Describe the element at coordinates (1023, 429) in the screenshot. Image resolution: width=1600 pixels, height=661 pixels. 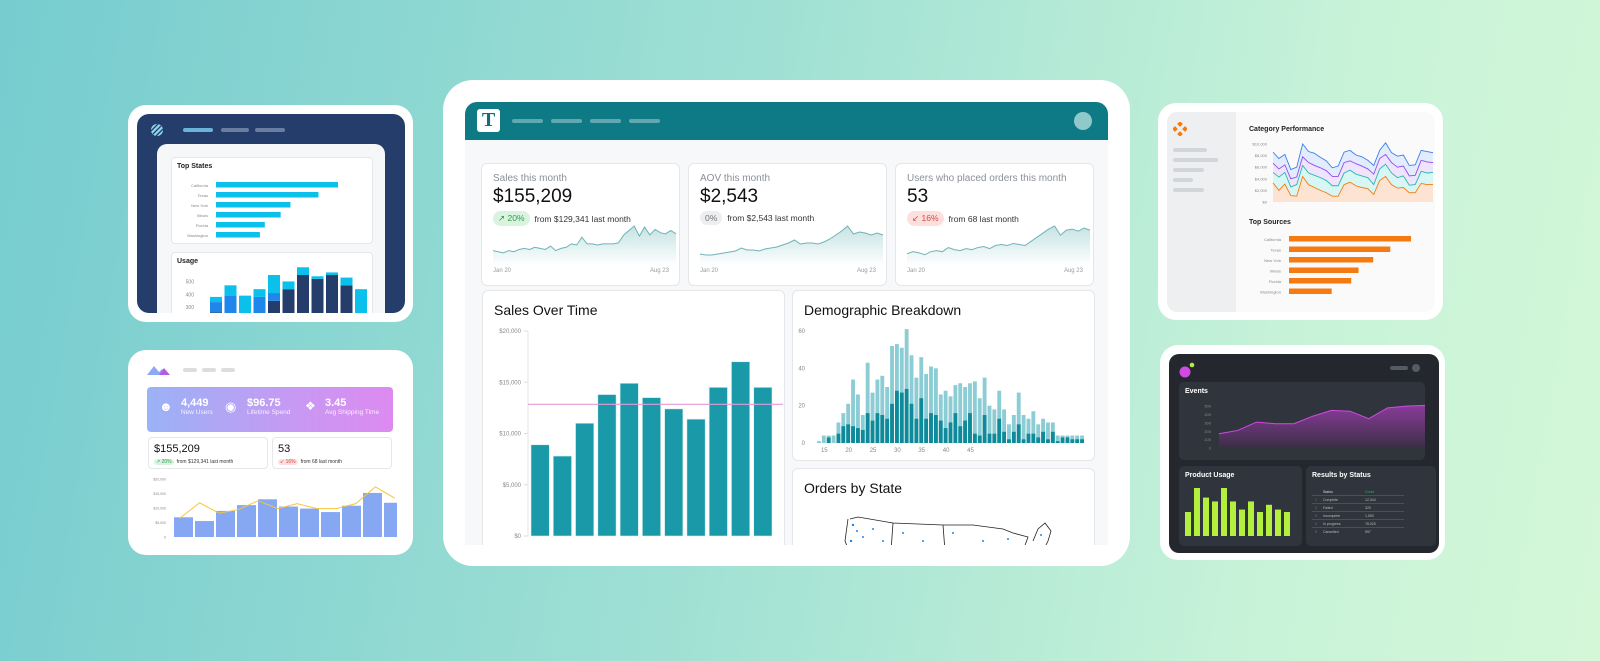
I see `bar-total` at that location.